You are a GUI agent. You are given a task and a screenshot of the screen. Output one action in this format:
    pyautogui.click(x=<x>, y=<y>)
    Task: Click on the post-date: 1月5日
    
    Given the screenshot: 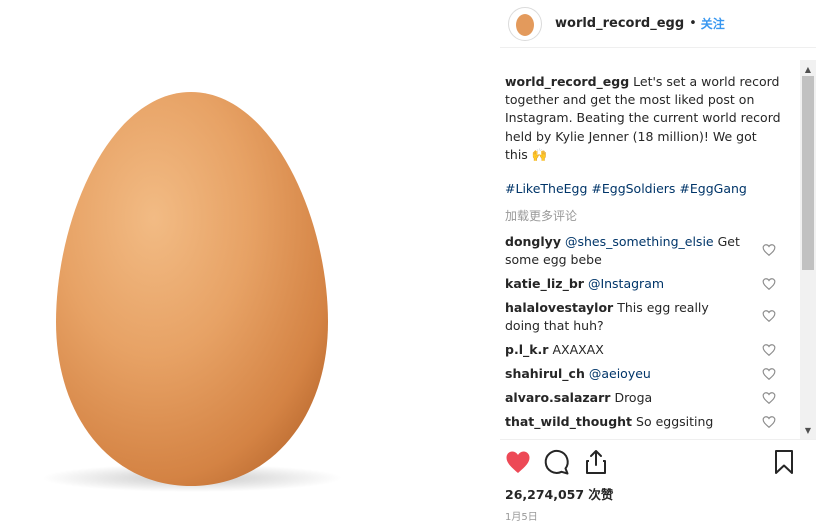 What is the action you would take?
    pyautogui.click(x=521, y=515)
    